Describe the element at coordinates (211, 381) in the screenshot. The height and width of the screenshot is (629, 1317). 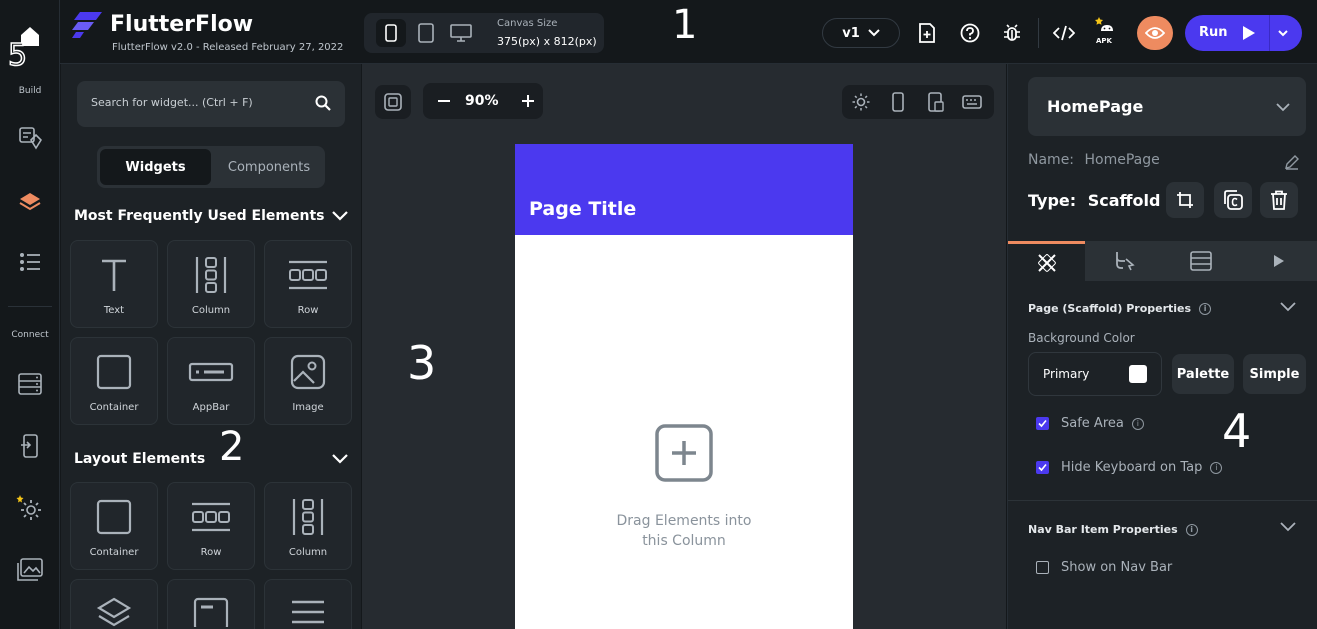
I see `widget-tile-appbar: AppBar` at that location.